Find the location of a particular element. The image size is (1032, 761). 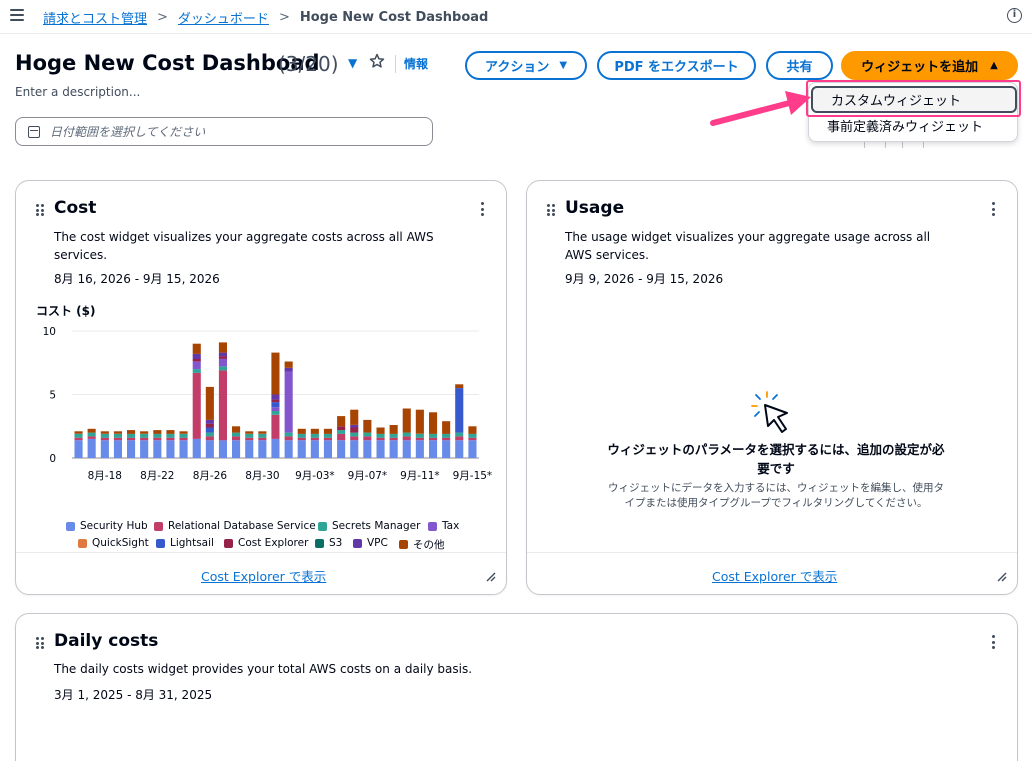

breadcrumb-dashboard-link: ダッシュボード is located at coordinates (223, 17).